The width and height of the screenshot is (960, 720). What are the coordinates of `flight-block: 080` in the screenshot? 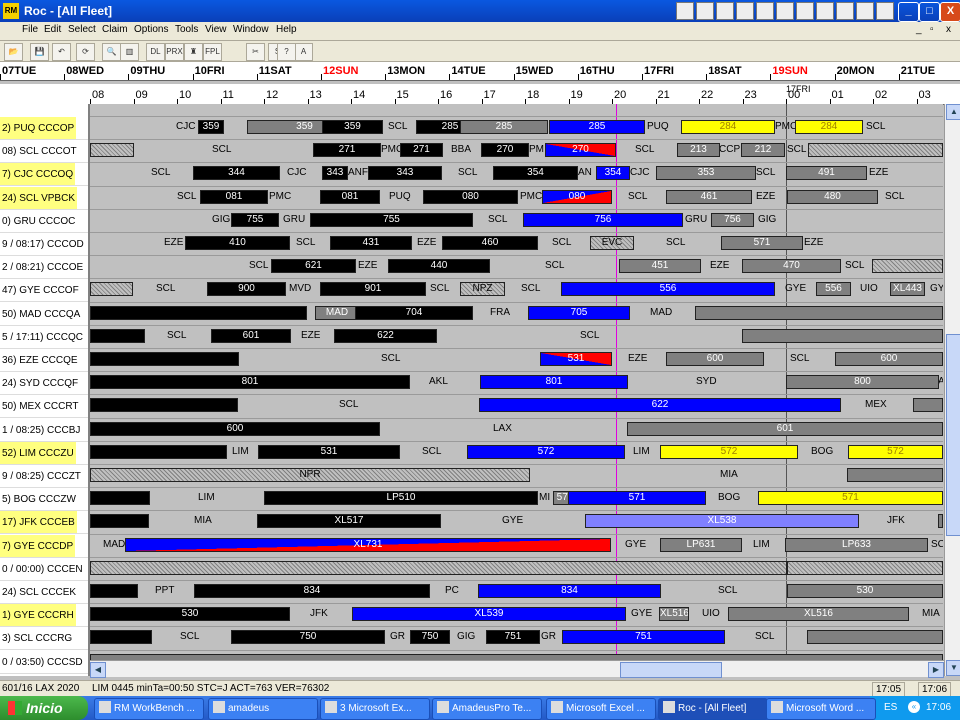 It's located at (470, 196).